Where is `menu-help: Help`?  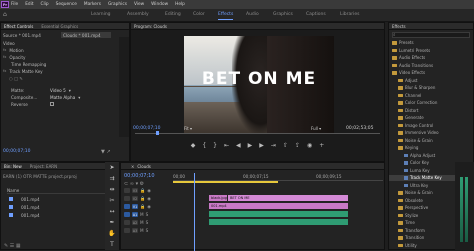
menu-help: Help is located at coordinates (180, 4).